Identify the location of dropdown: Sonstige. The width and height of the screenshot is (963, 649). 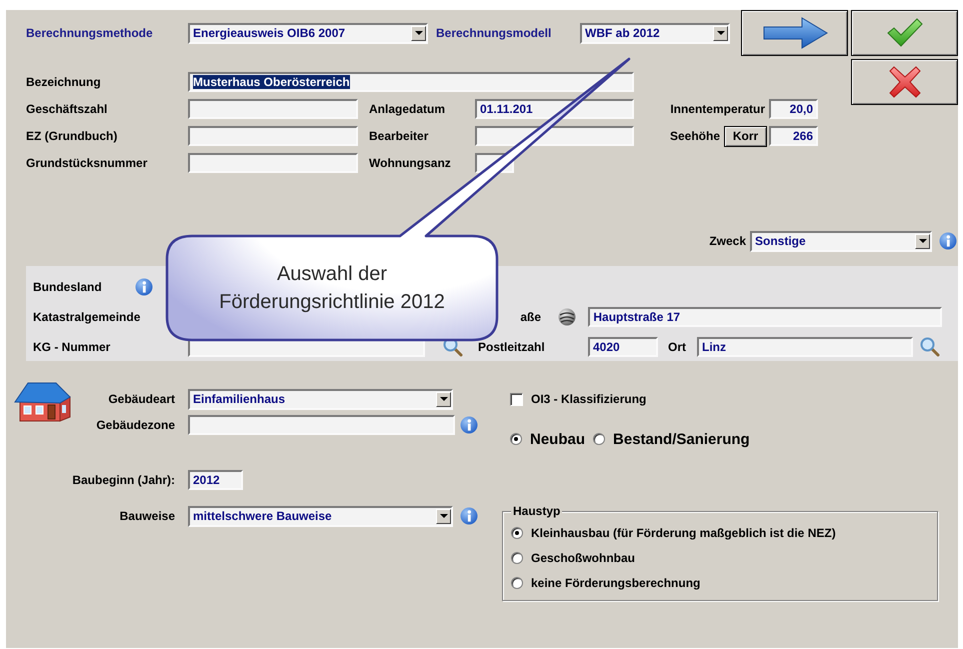
(841, 241).